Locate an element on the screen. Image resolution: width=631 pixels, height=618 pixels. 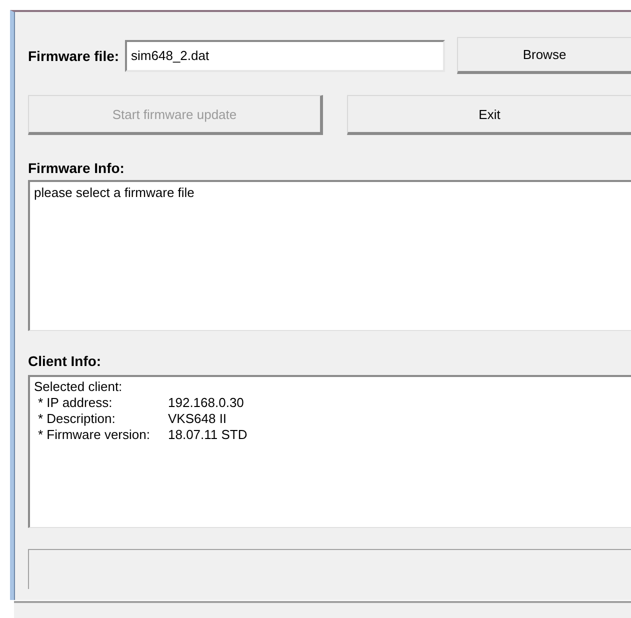
browse-button: Browse is located at coordinates (544, 55).